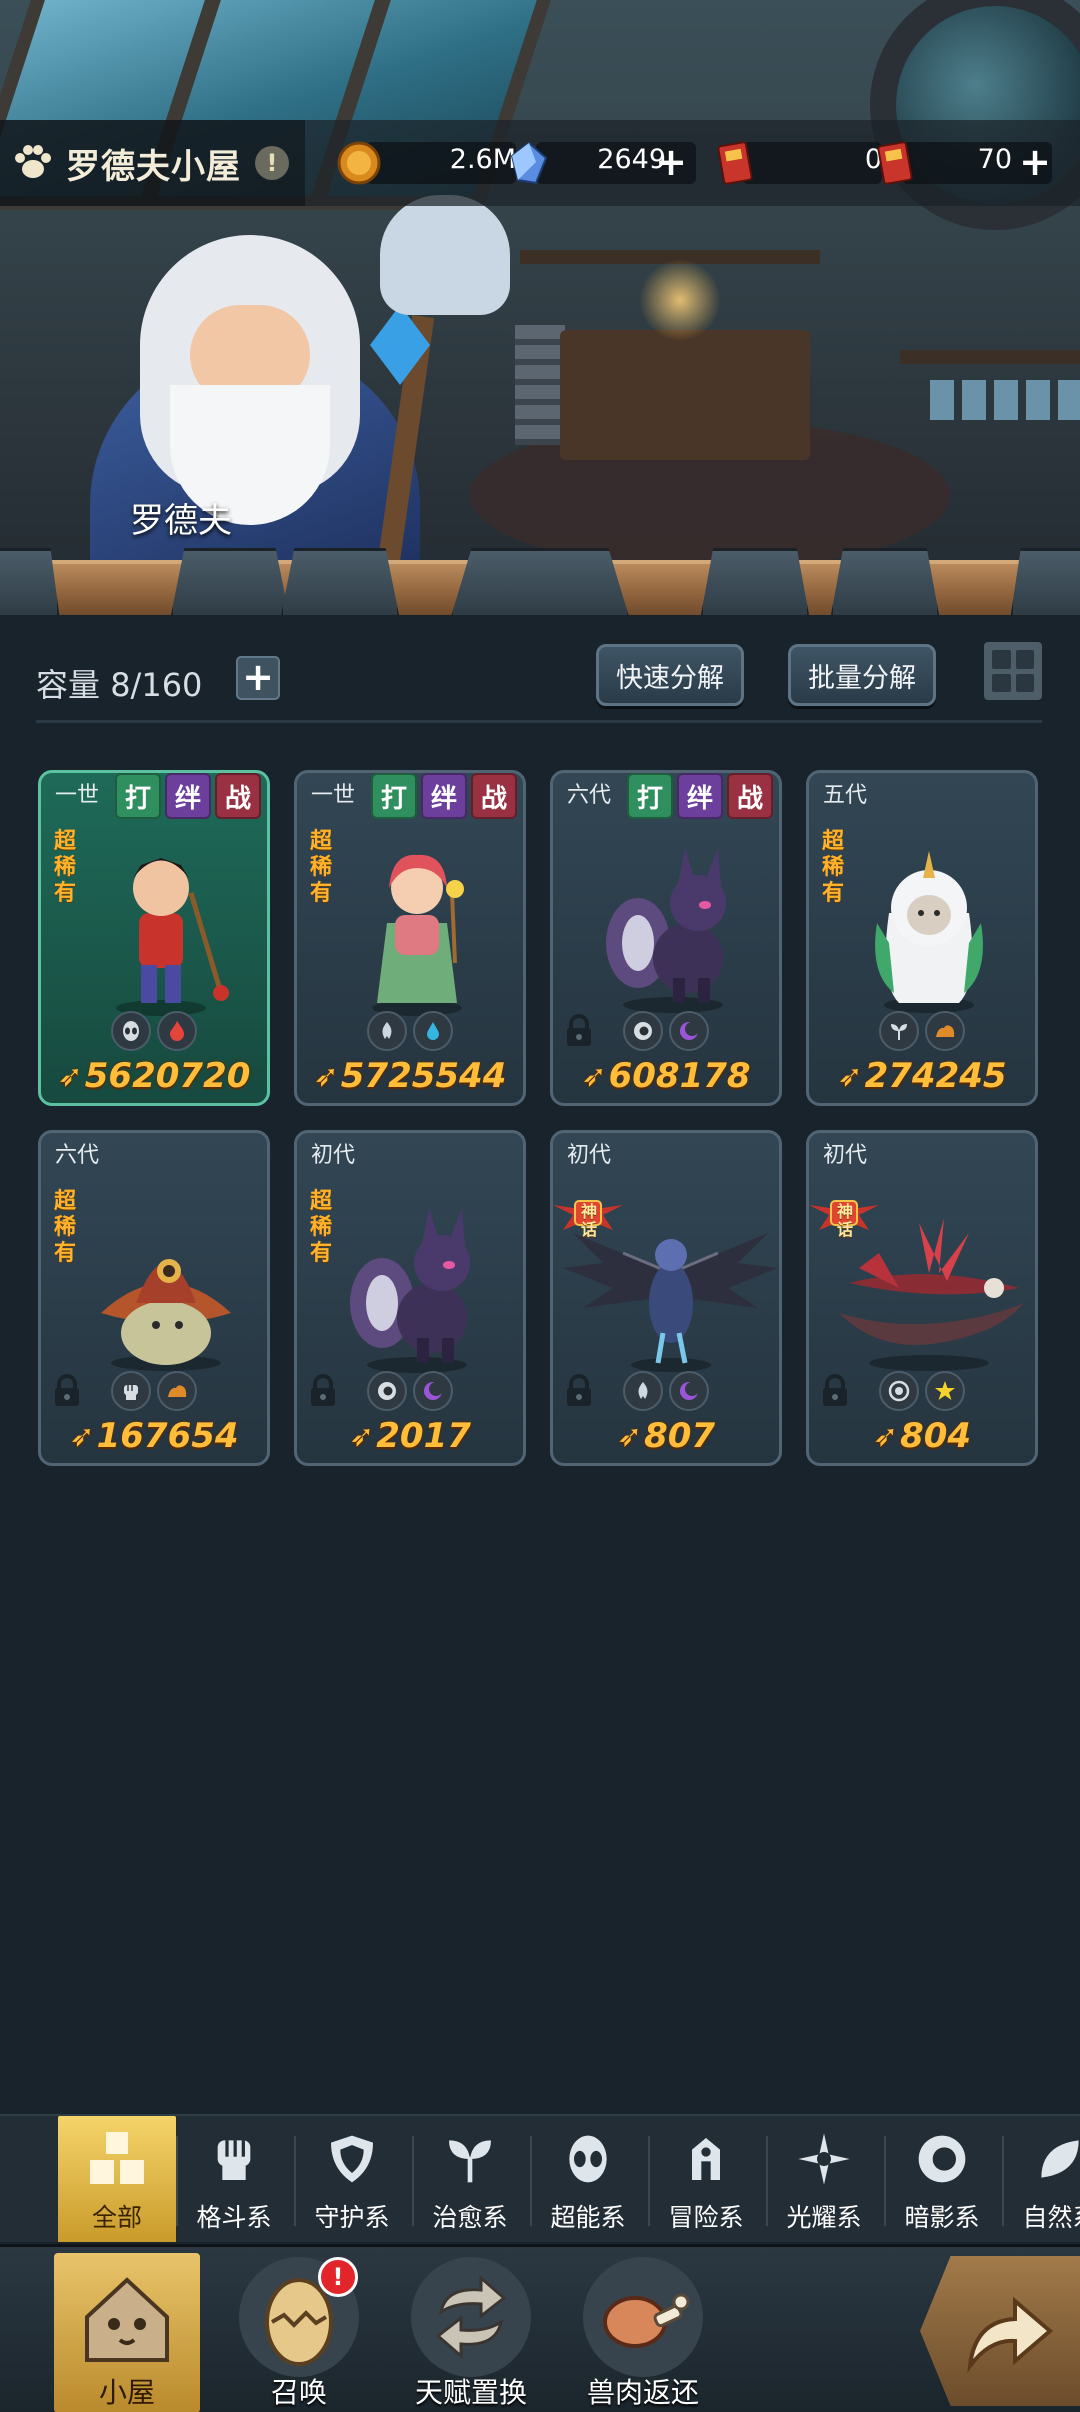 The height and width of the screenshot is (2412, 1080). What do you see at coordinates (824, 2159) in the screenshot?
I see `sparkle-icon` at bounding box center [824, 2159].